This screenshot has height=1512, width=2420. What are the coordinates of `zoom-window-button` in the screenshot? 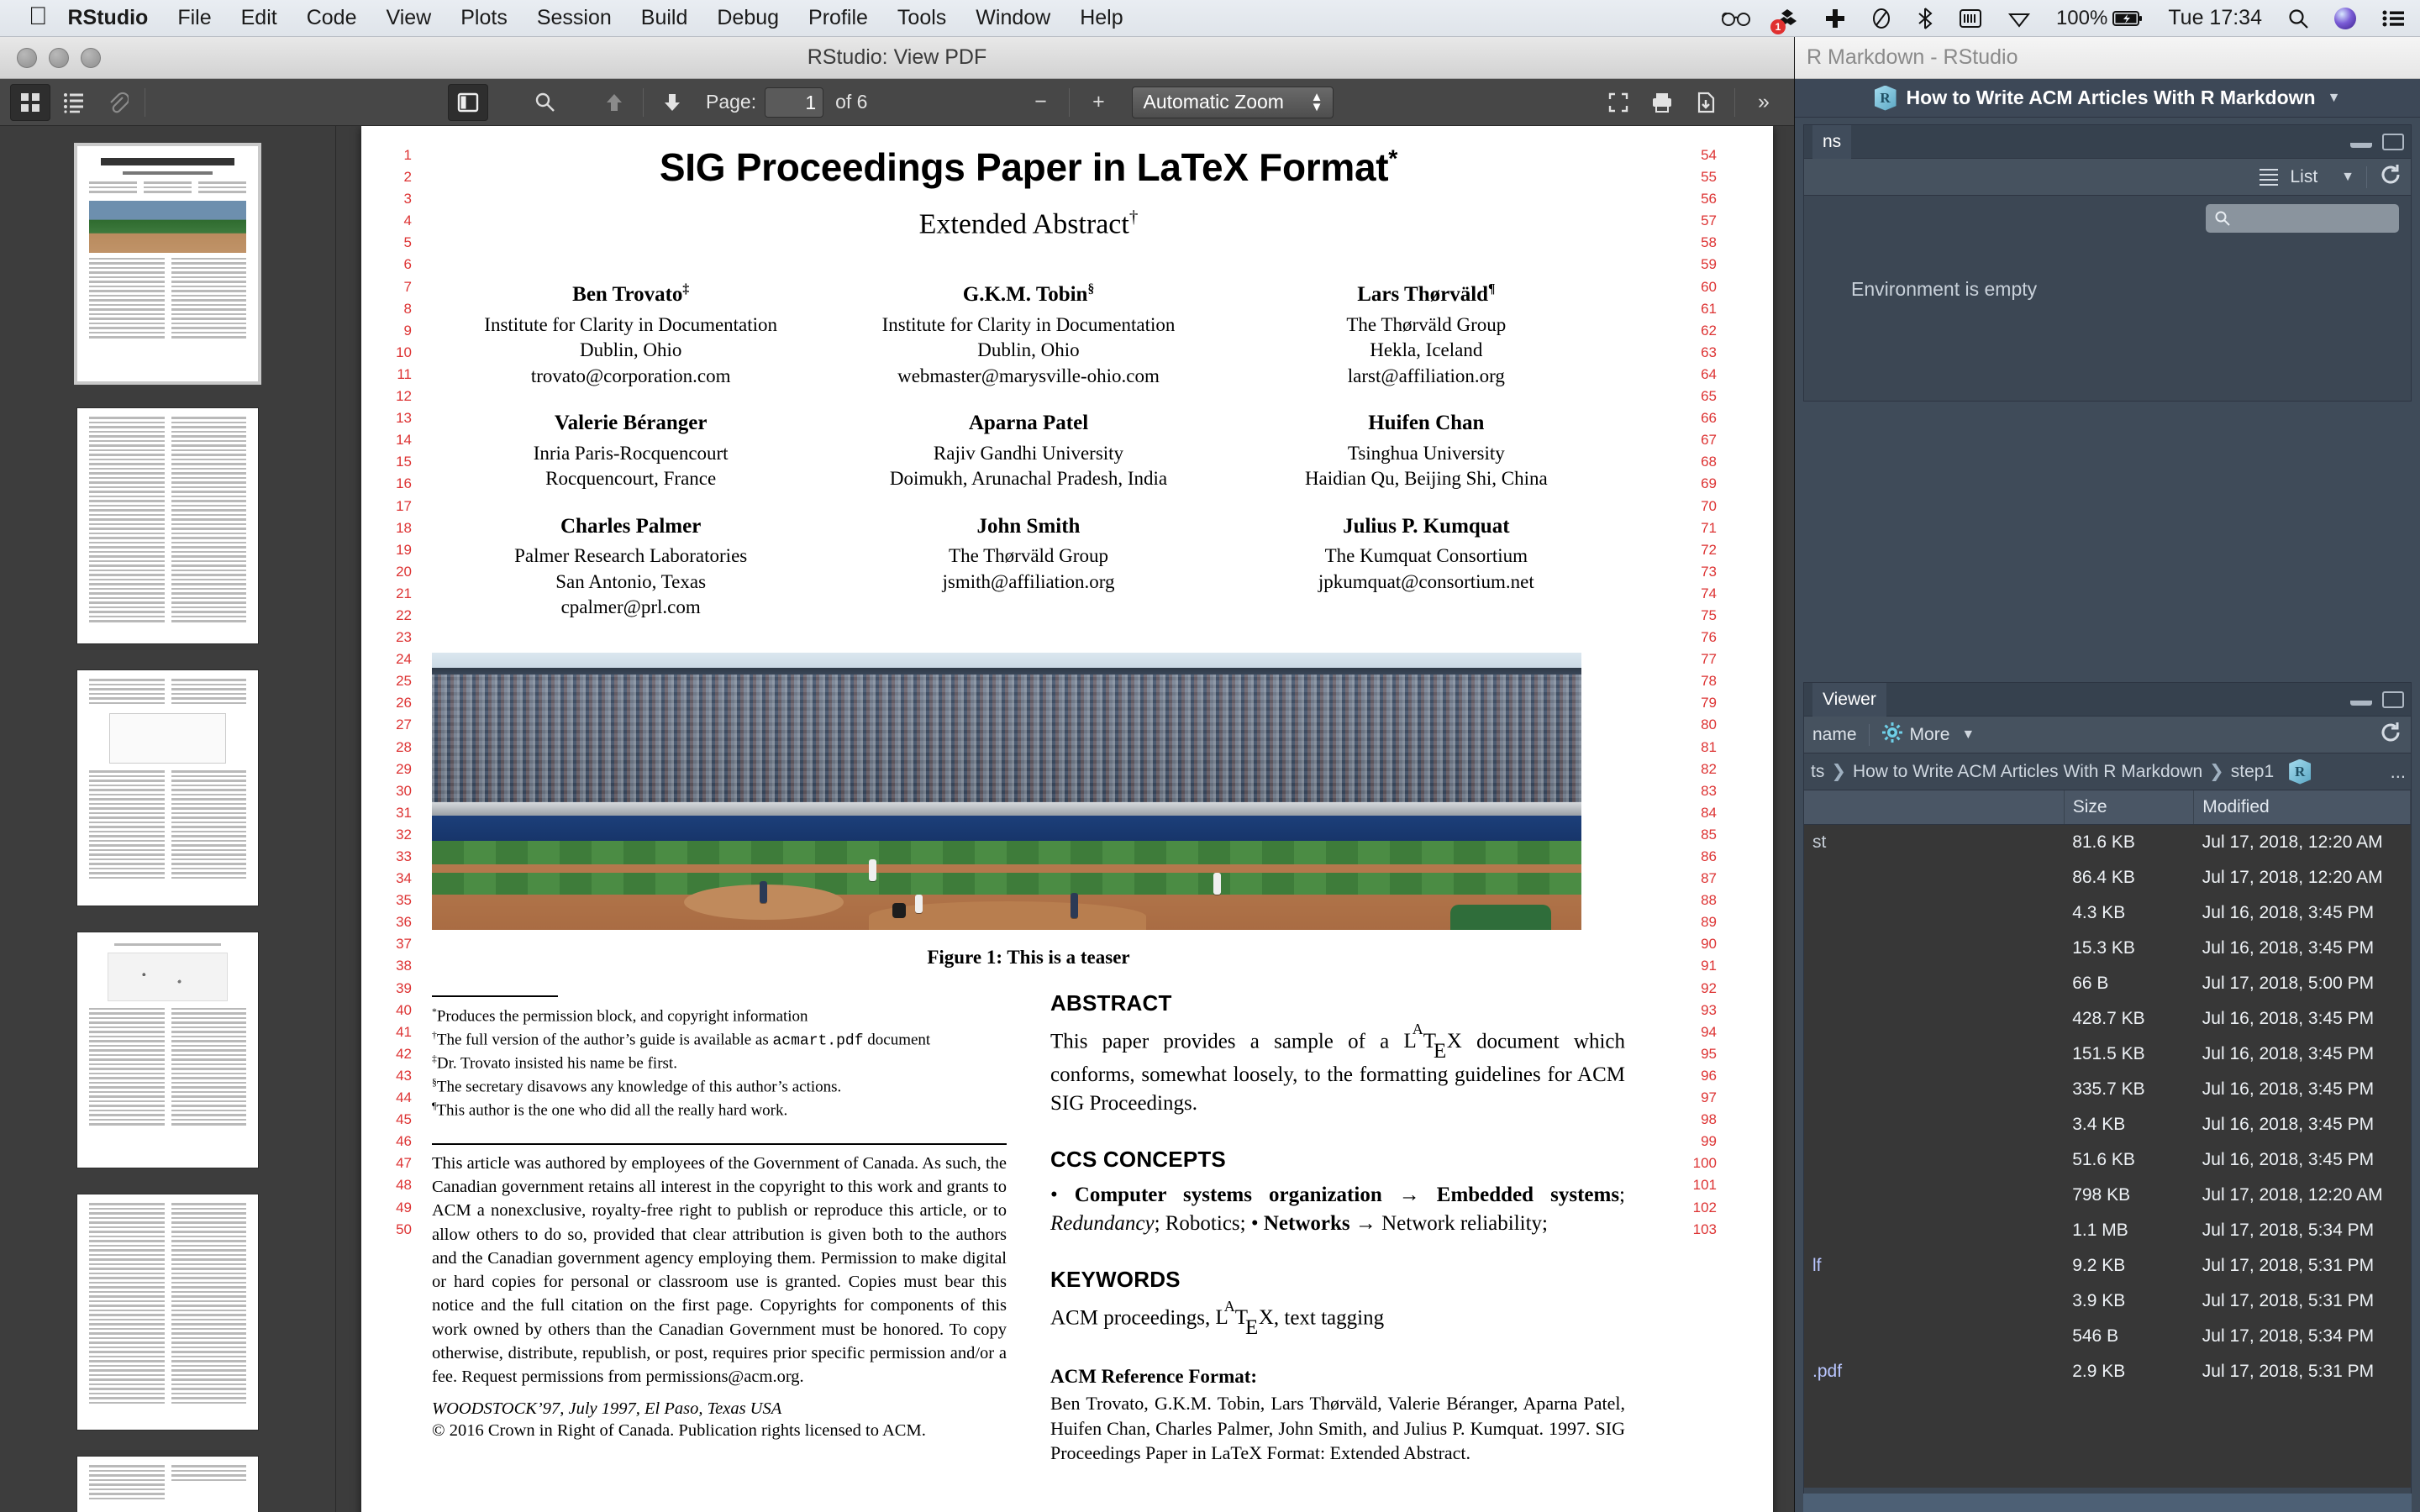 It's located at (91, 57).